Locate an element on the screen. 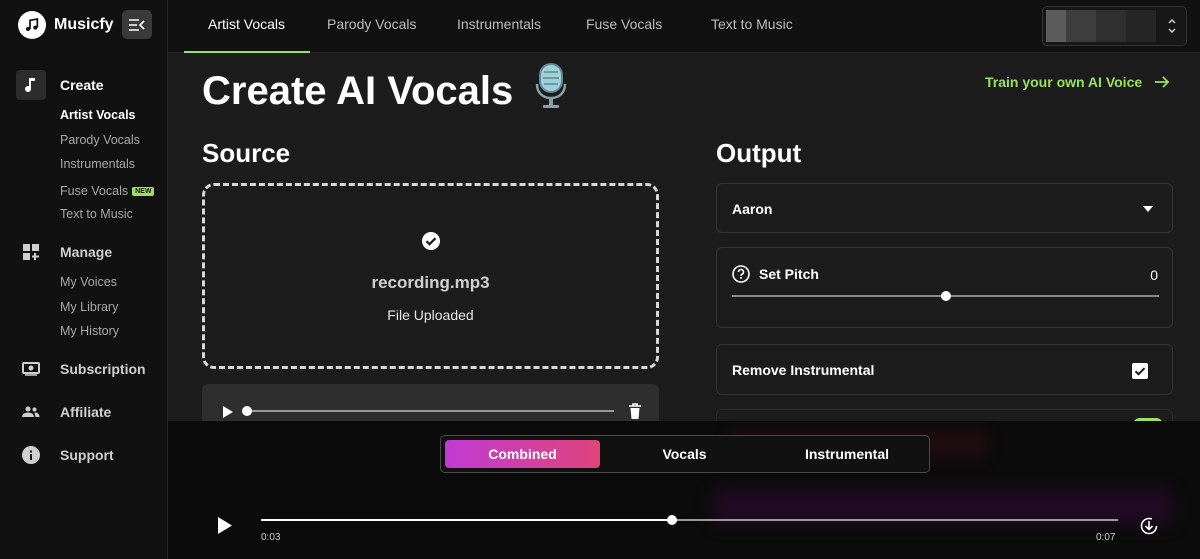 This screenshot has width=1200, height=559. current-time: 0:03 is located at coordinates (271, 537).